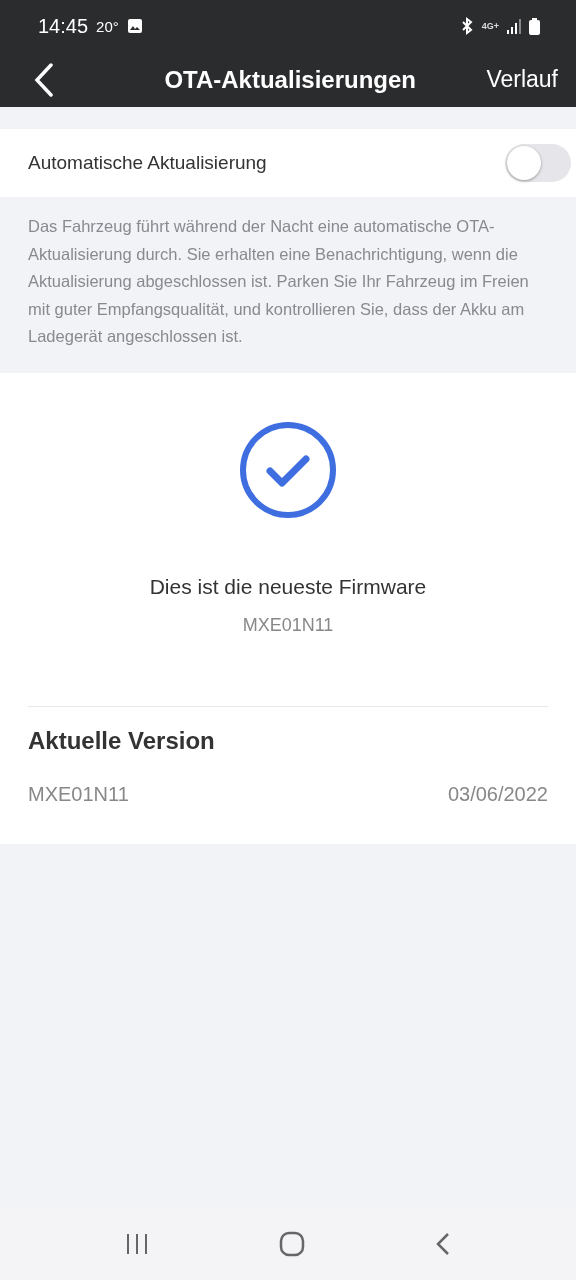 This screenshot has height=1280, width=576. What do you see at coordinates (134, 26) in the screenshot?
I see `image-icon` at bounding box center [134, 26].